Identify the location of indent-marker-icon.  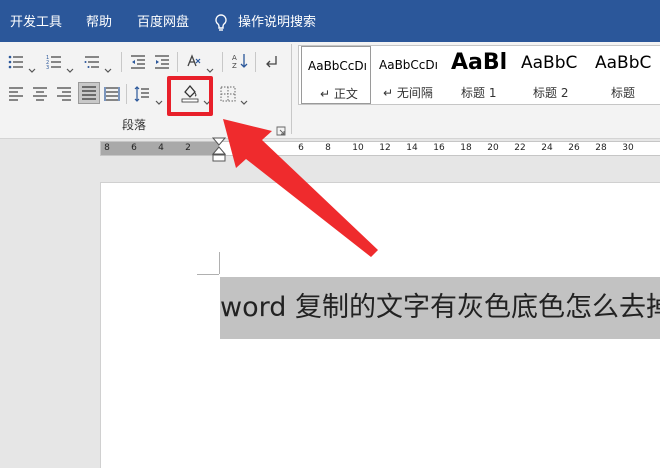
(219, 150).